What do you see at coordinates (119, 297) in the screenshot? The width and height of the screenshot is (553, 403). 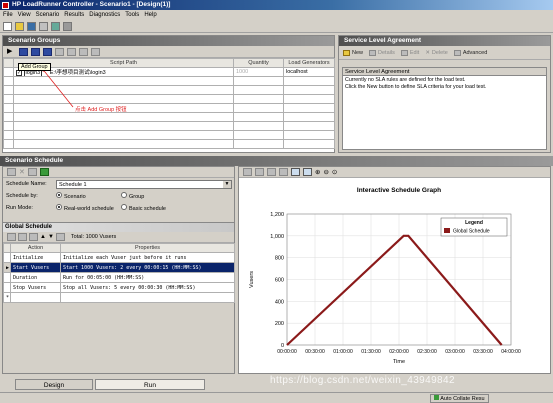 I see `new-row: *` at bounding box center [119, 297].